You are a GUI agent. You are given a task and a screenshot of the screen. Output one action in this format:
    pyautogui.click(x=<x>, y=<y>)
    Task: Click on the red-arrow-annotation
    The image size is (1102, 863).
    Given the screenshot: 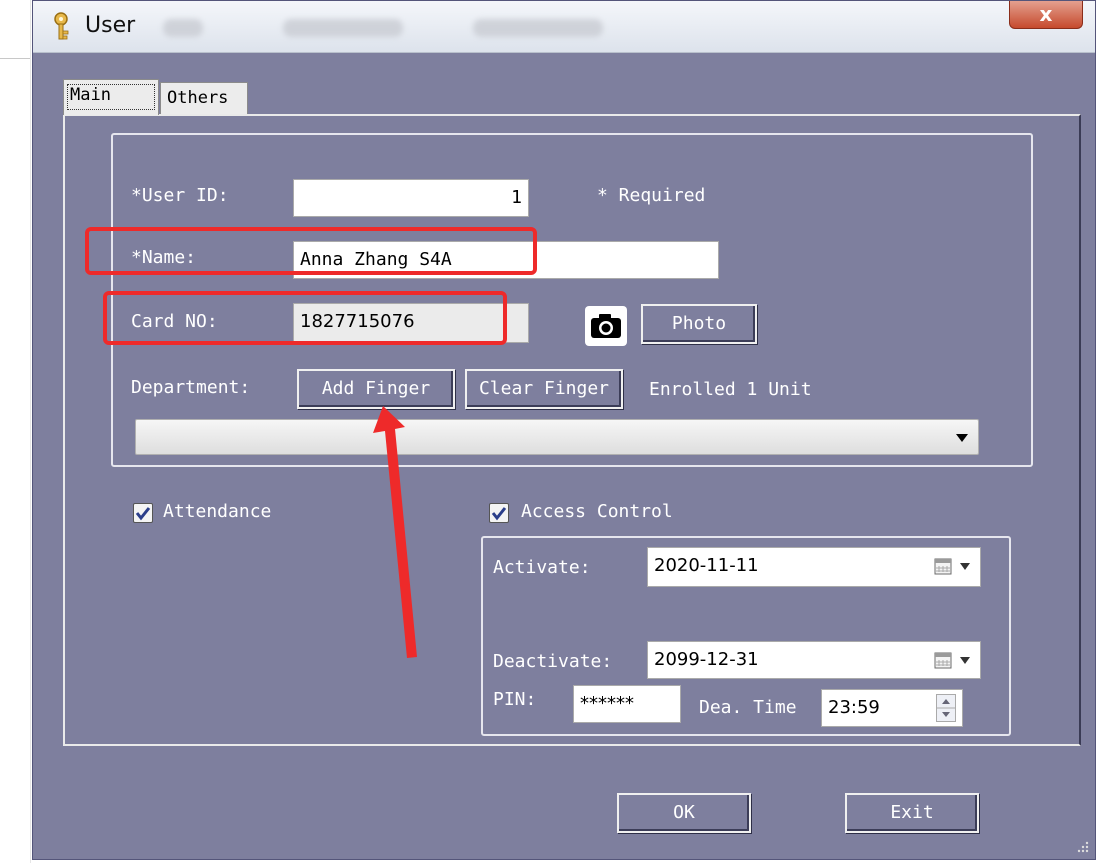 What is the action you would take?
    pyautogui.click(x=395, y=532)
    